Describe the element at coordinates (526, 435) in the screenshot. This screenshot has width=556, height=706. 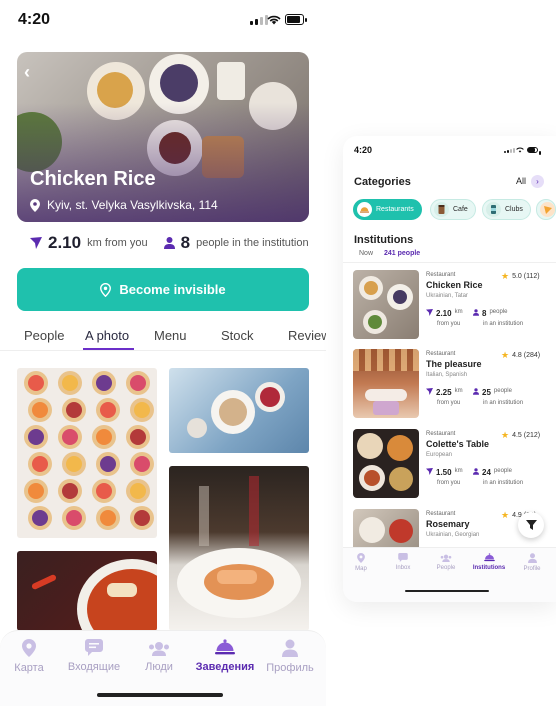
I see `rating-value: 4.5 (212)` at that location.